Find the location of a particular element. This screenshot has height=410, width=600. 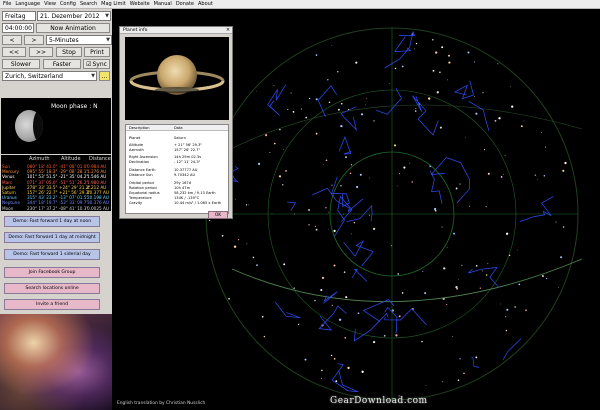

time-input: 04:00:00 ⇕ is located at coordinates (18, 28).